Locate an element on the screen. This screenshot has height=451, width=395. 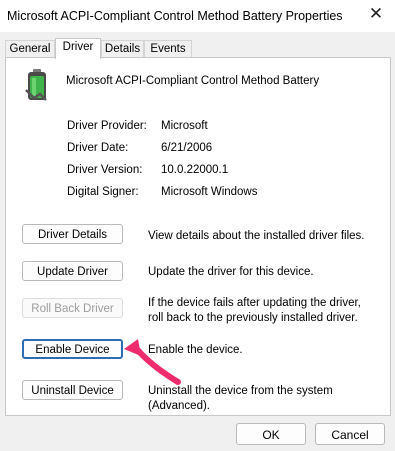
annotation-arrow is located at coordinates (152, 362).